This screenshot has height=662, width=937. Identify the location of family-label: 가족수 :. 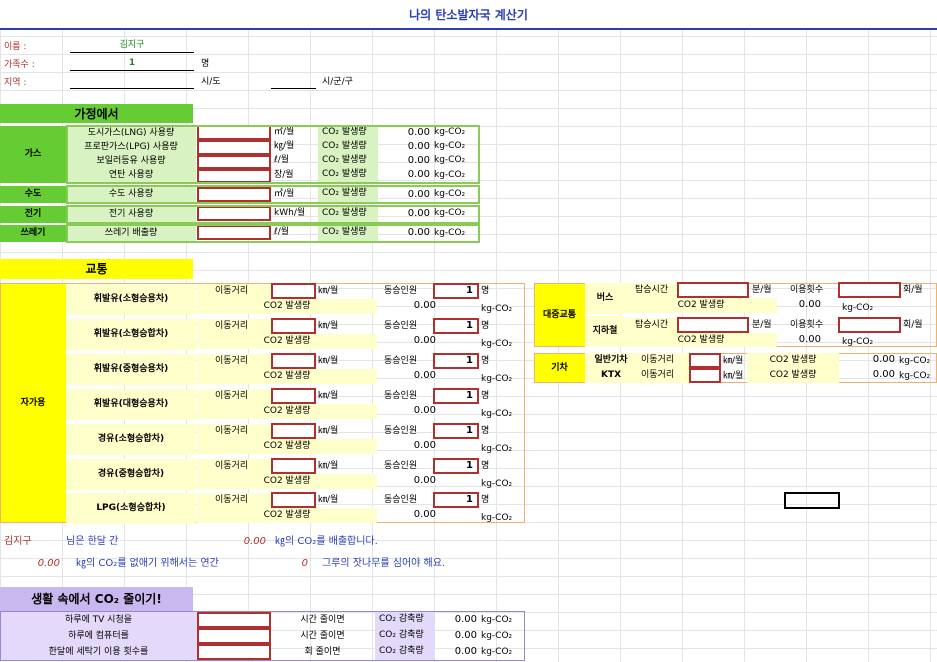
(19, 65).